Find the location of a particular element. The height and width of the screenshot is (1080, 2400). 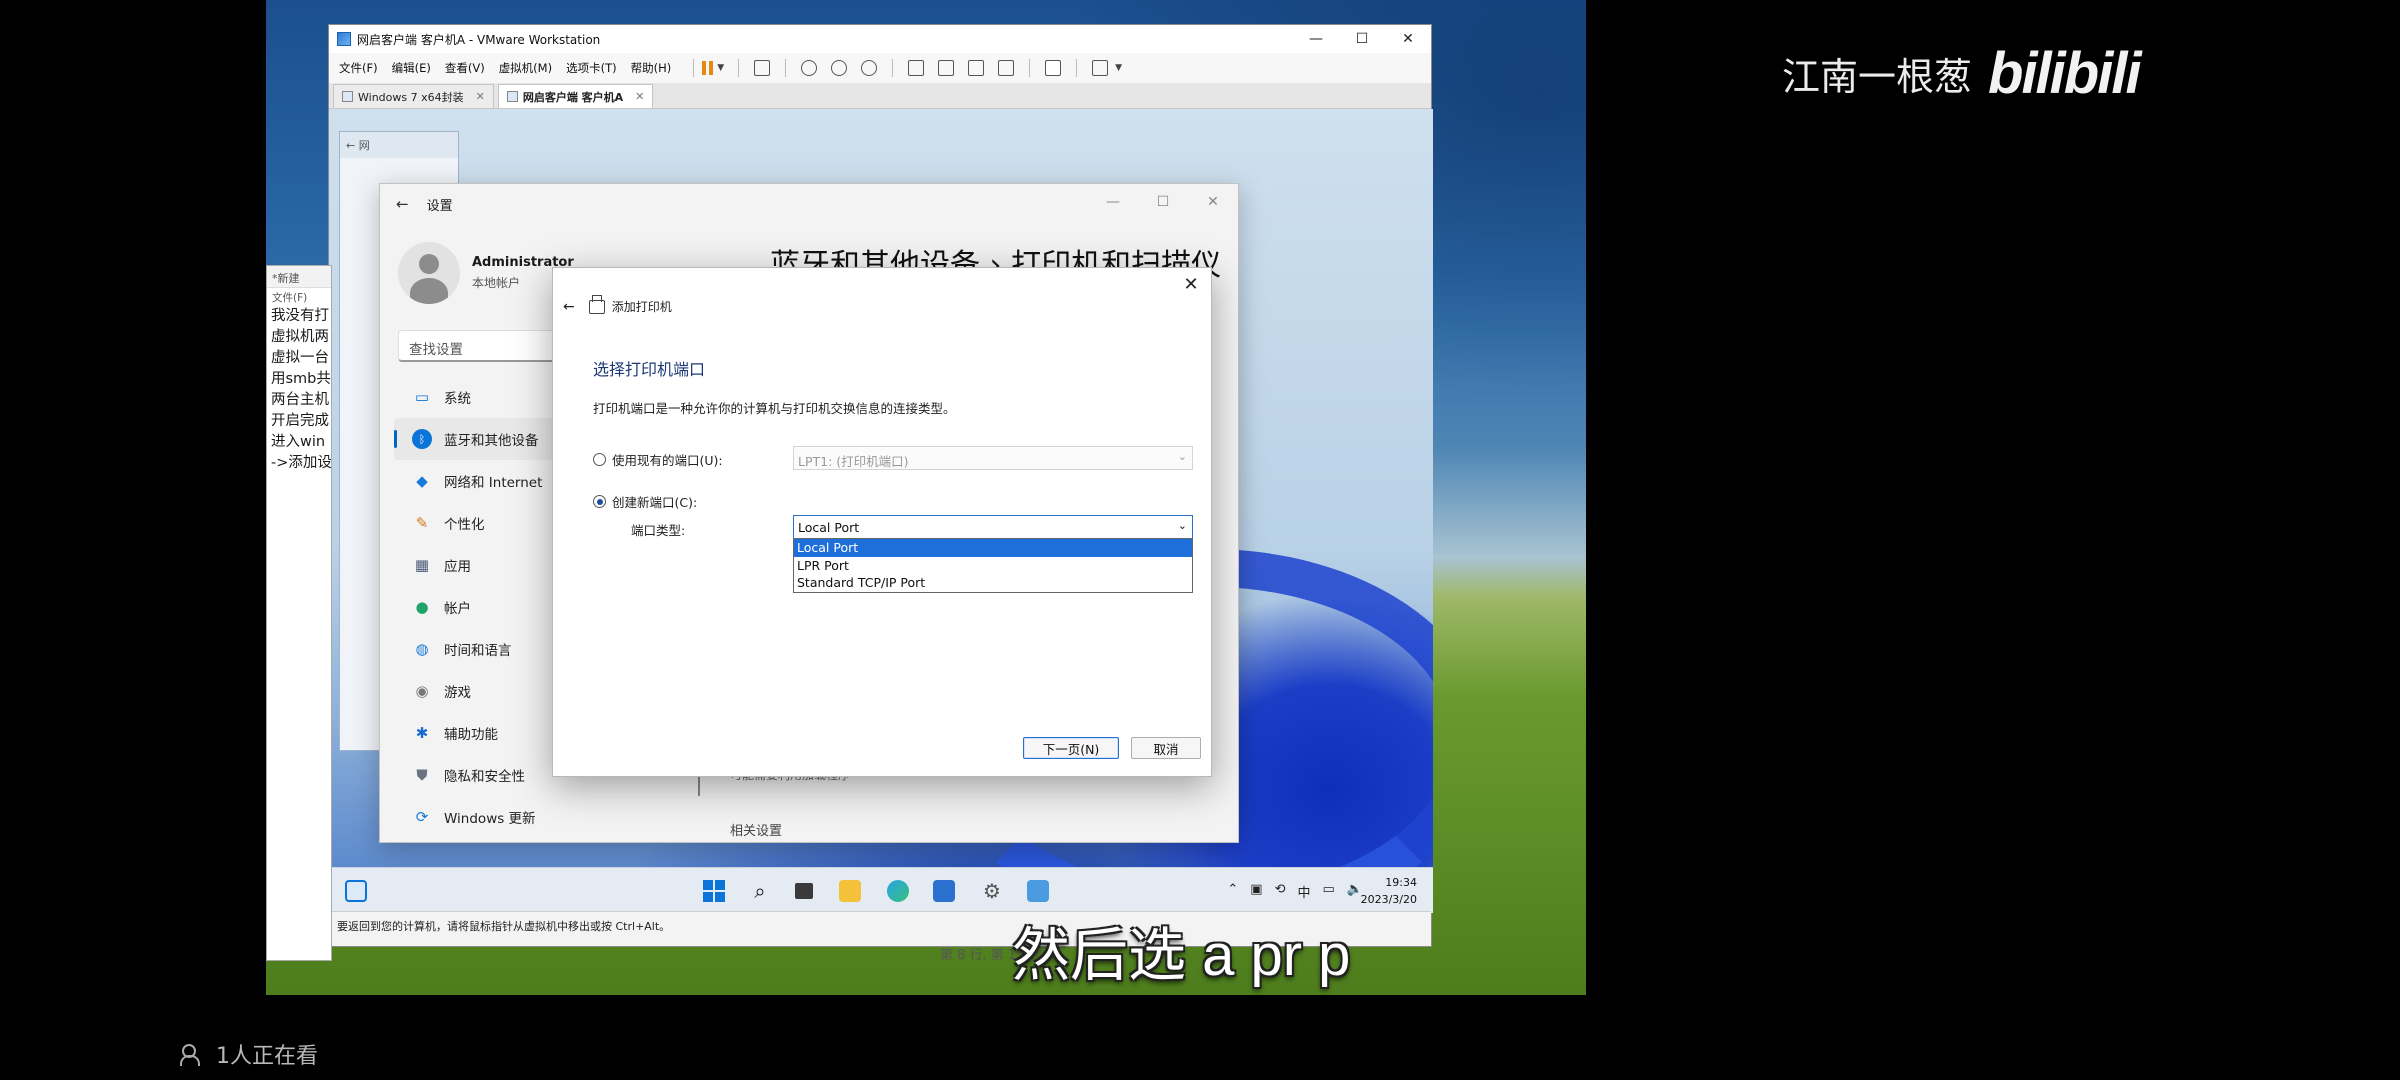

search-icon: ⌕ is located at coordinates (760, 891).